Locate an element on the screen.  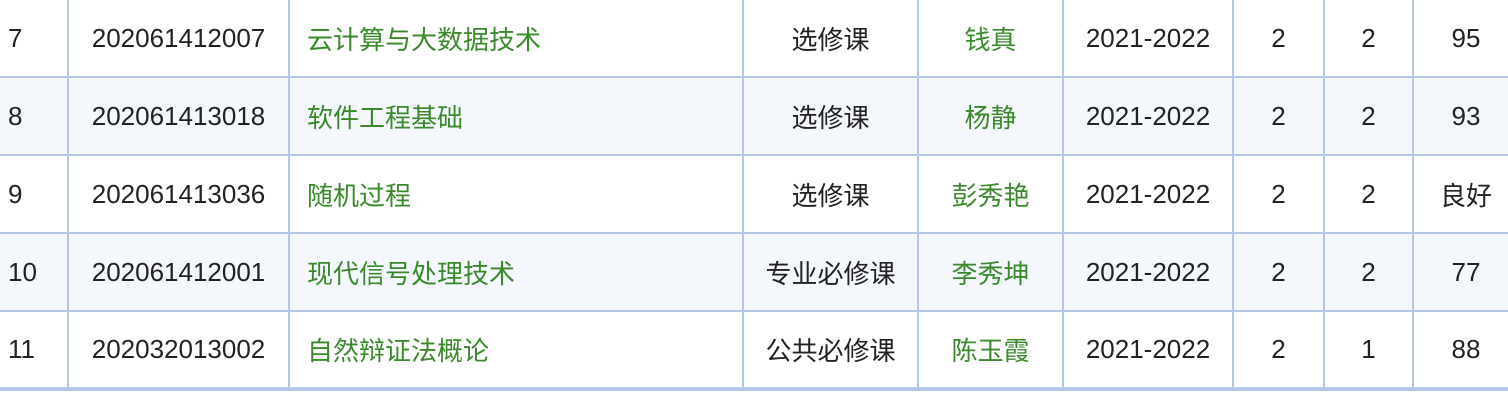
course-name-link: 随机过程 is located at coordinates (359, 196).